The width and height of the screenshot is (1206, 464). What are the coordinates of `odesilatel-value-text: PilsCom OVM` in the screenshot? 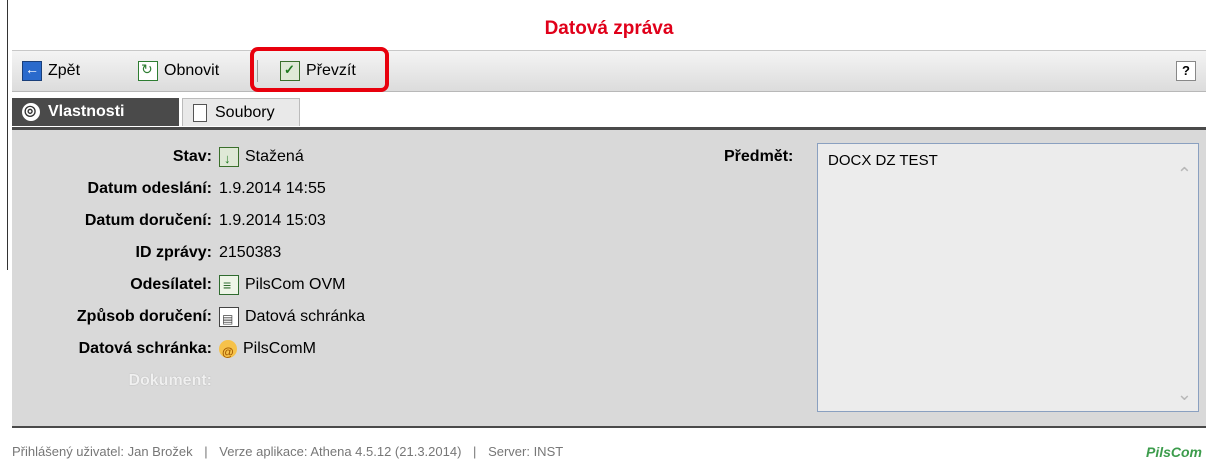 It's located at (295, 284).